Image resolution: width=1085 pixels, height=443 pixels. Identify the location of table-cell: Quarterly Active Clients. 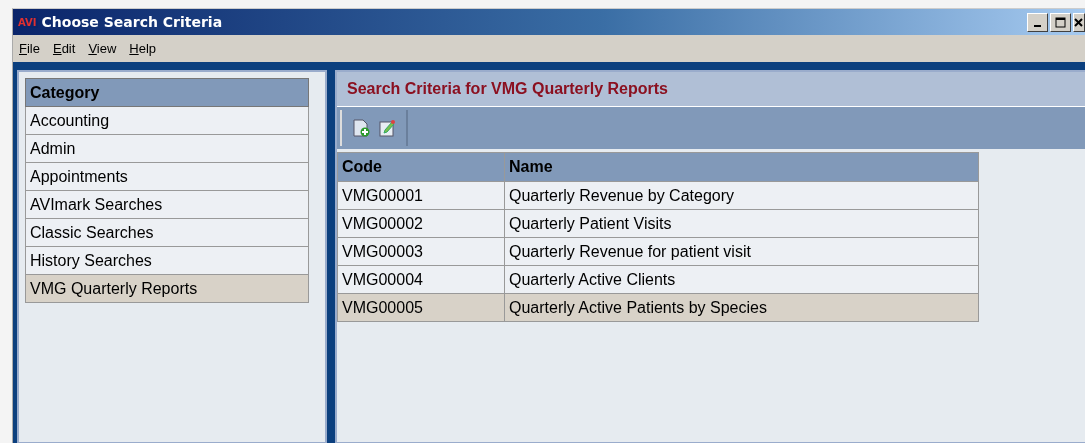
(741, 279).